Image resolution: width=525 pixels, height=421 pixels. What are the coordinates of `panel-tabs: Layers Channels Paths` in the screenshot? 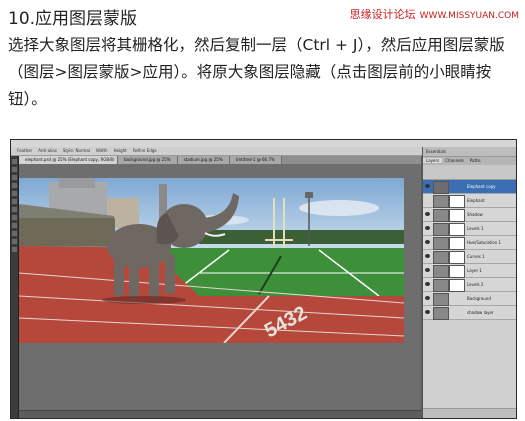 It's located at (469, 161).